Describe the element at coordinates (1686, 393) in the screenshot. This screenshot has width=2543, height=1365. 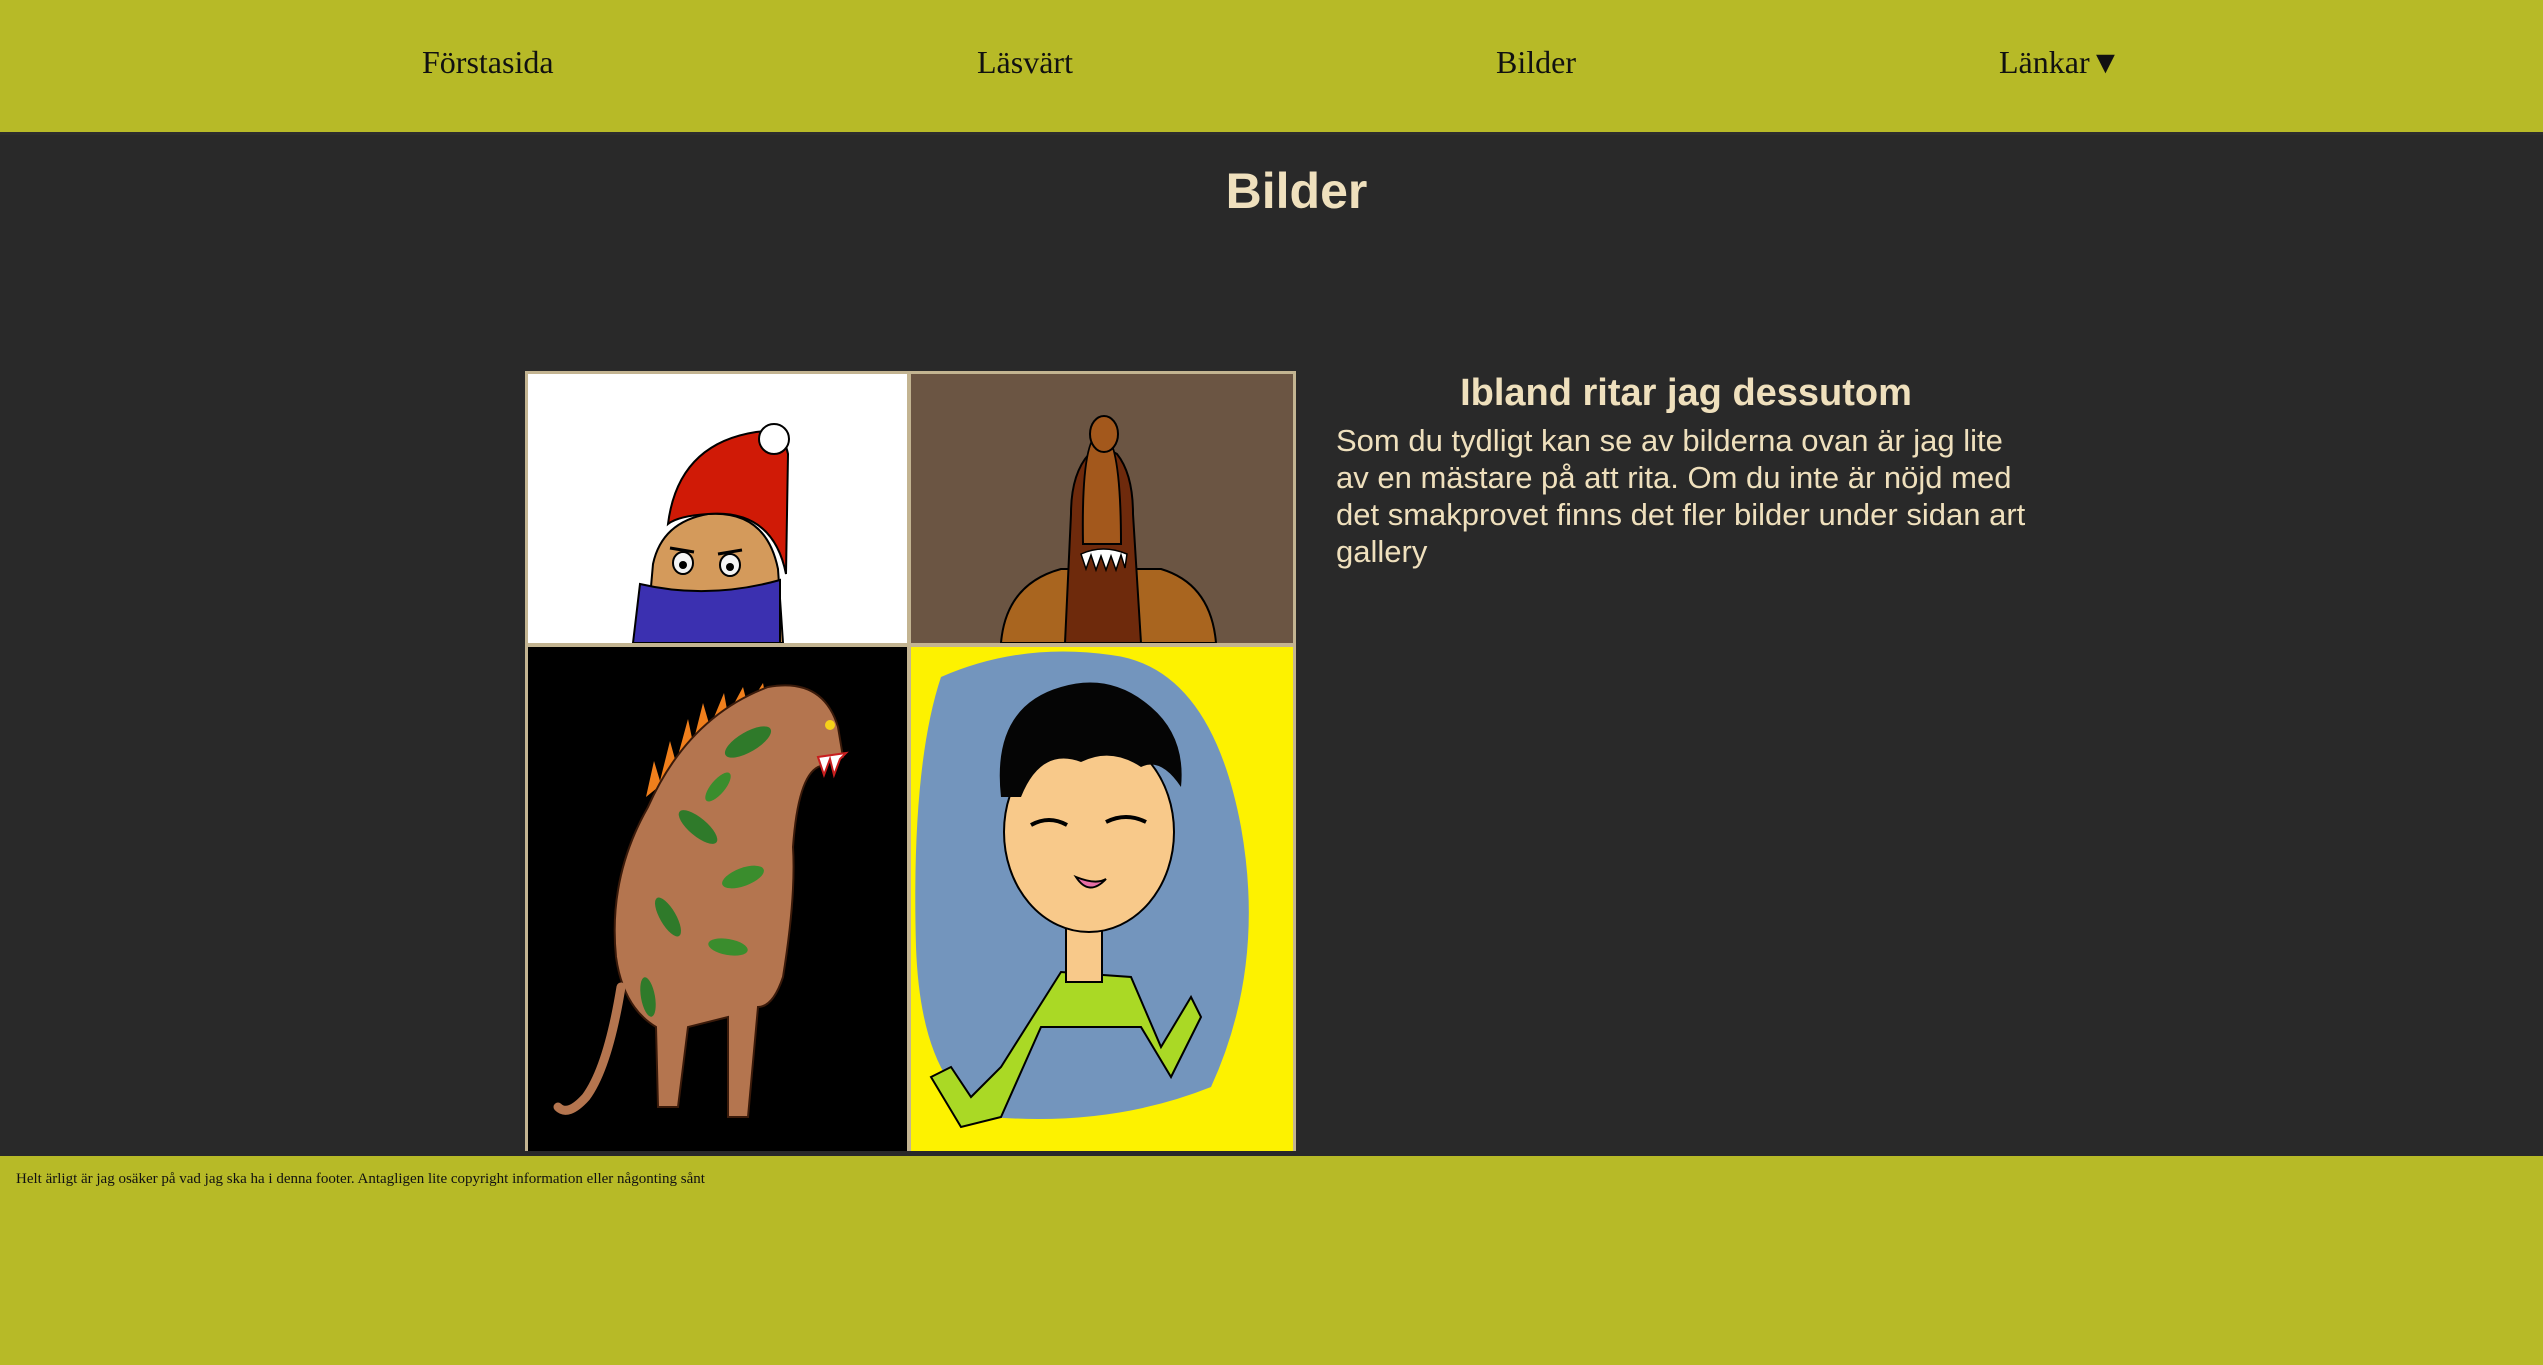
I see `section-heading: Ibland ritar jag dessutom` at that location.